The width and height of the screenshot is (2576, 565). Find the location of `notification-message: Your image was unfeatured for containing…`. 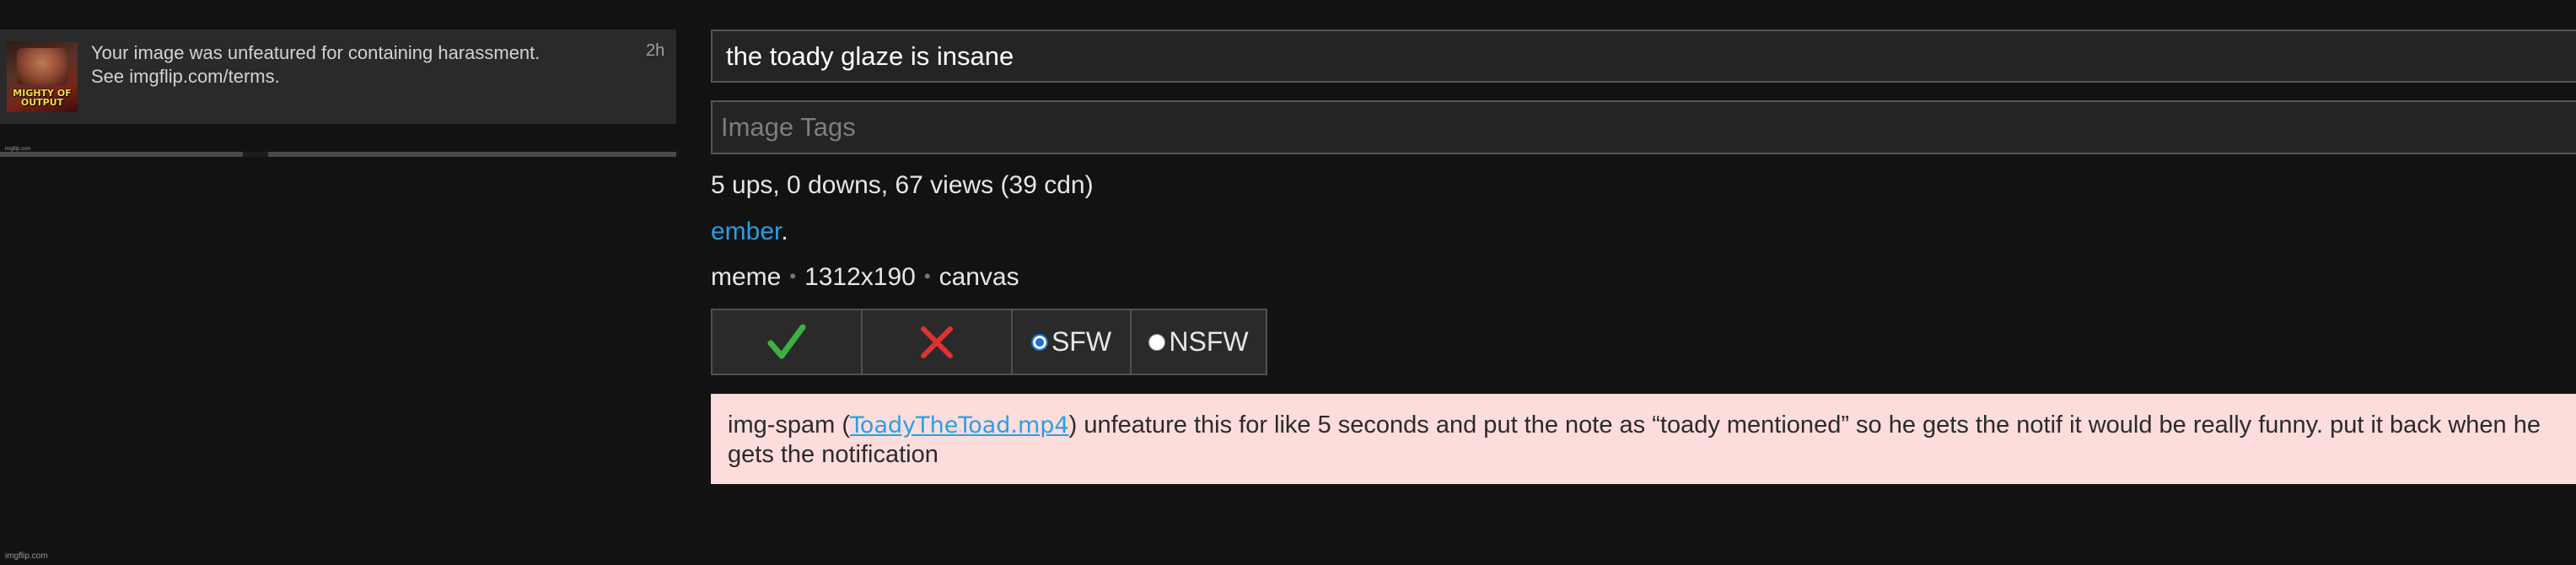

notification-message: Your image was unfeatured for containing… is located at coordinates (344, 65).